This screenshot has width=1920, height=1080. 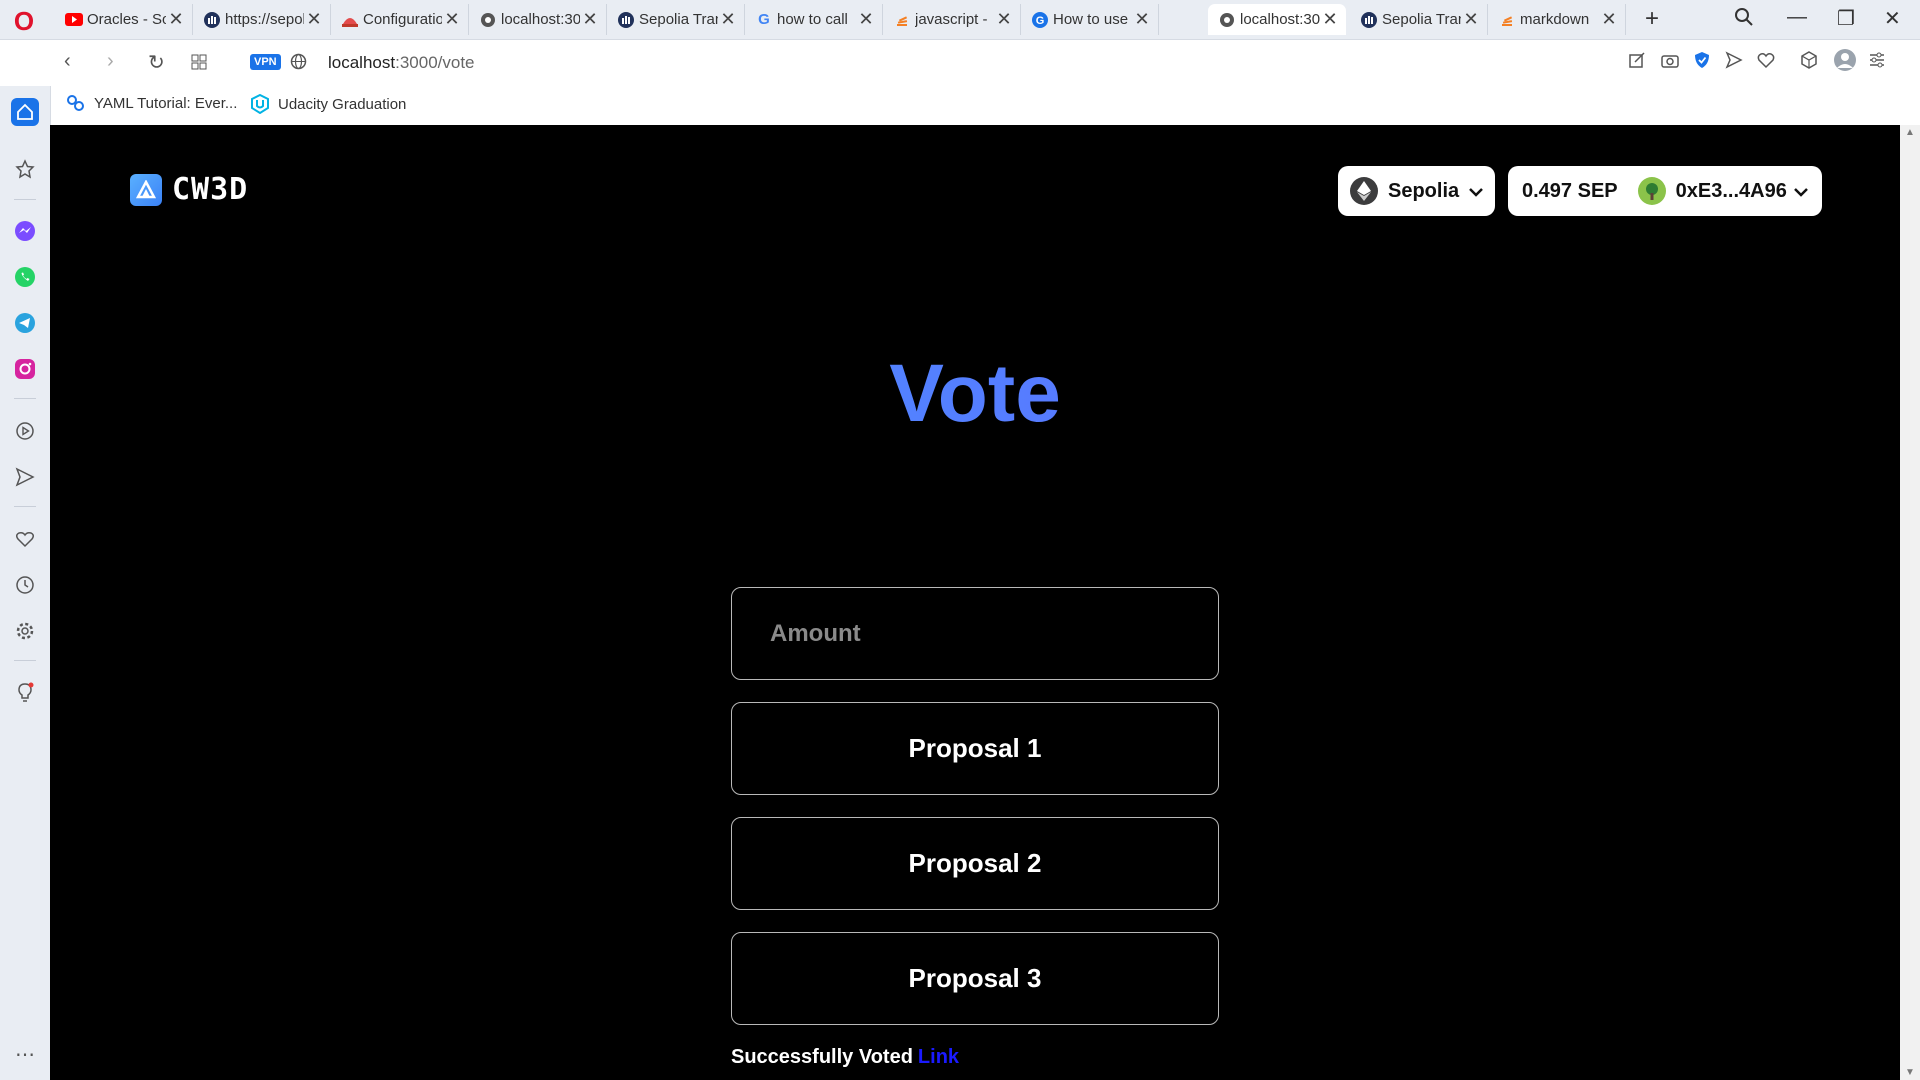 What do you see at coordinates (25, 231) in the screenshot?
I see `messenger-icon` at bounding box center [25, 231].